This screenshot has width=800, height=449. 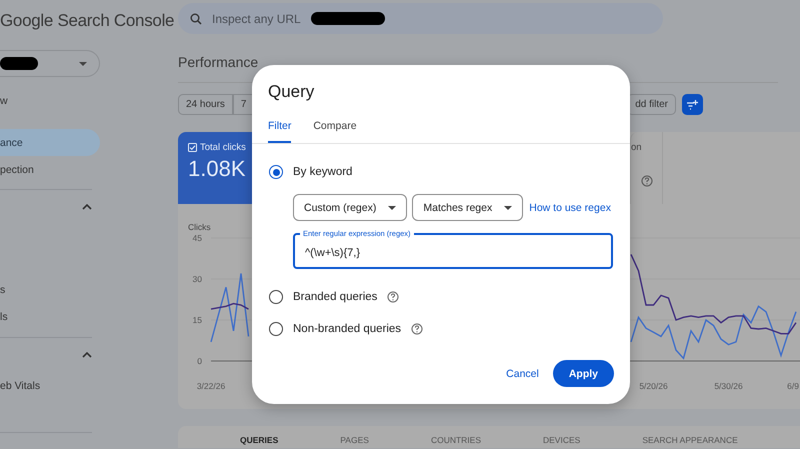 I want to click on sidebar-item: s, so click(x=50, y=289).